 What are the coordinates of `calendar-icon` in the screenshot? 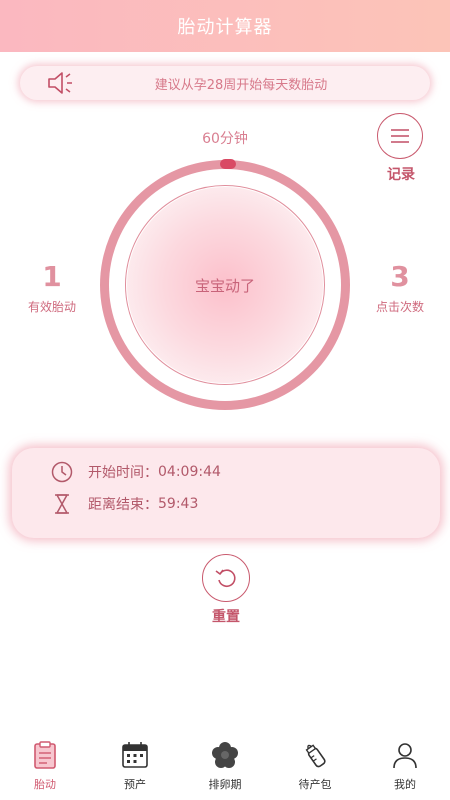 It's located at (135, 755).